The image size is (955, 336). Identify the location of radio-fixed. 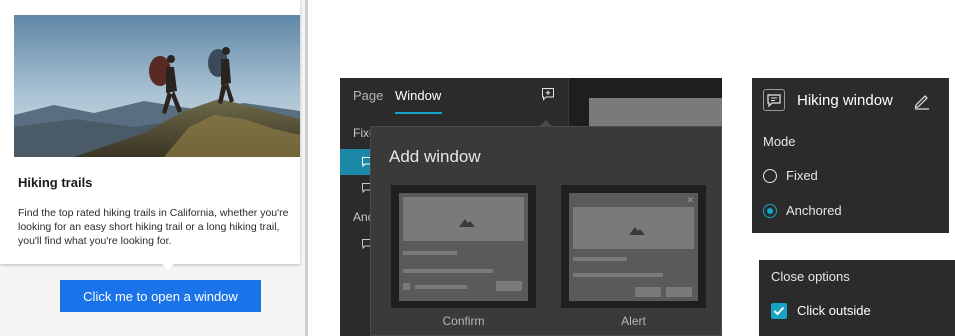
(770, 176).